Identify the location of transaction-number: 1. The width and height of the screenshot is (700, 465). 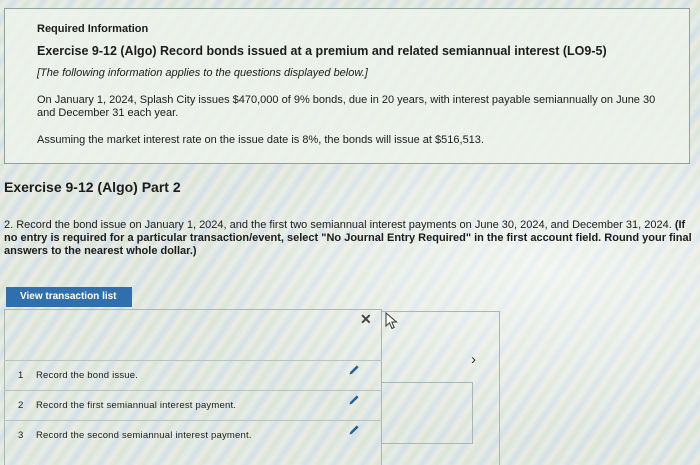
(21, 375).